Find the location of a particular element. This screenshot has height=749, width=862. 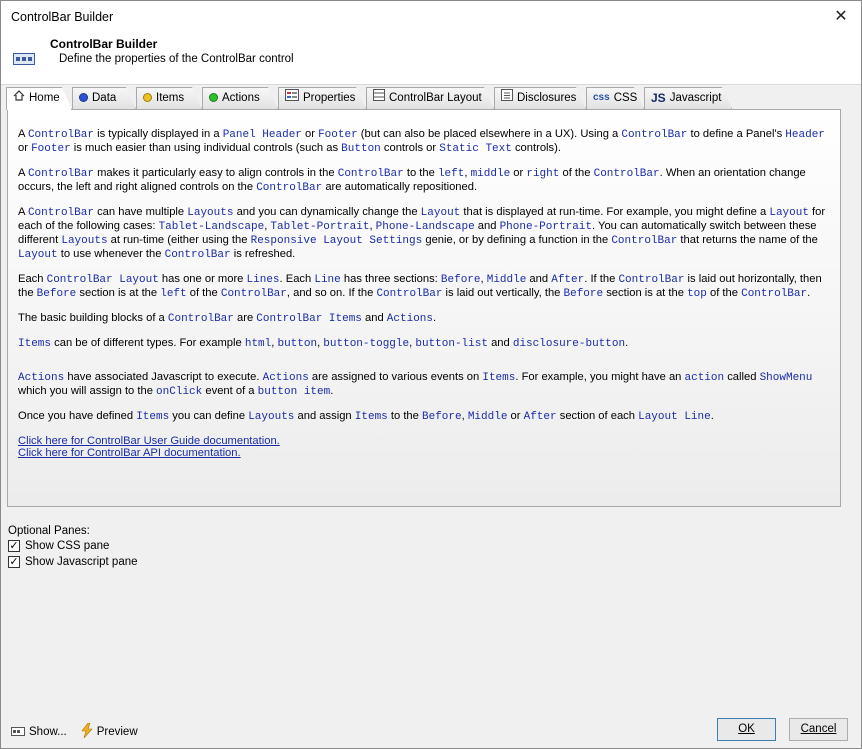

tab-actions: Actions is located at coordinates (240, 98).